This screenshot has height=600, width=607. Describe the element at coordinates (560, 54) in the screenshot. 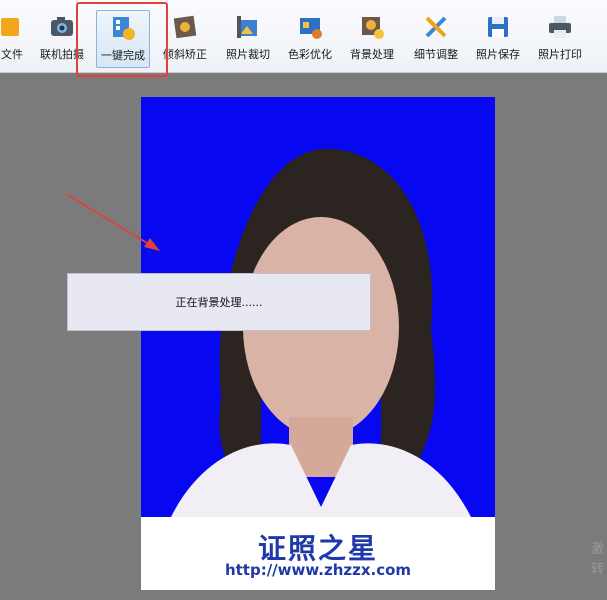

I see `toolbar-print-label: 照片打印` at that location.